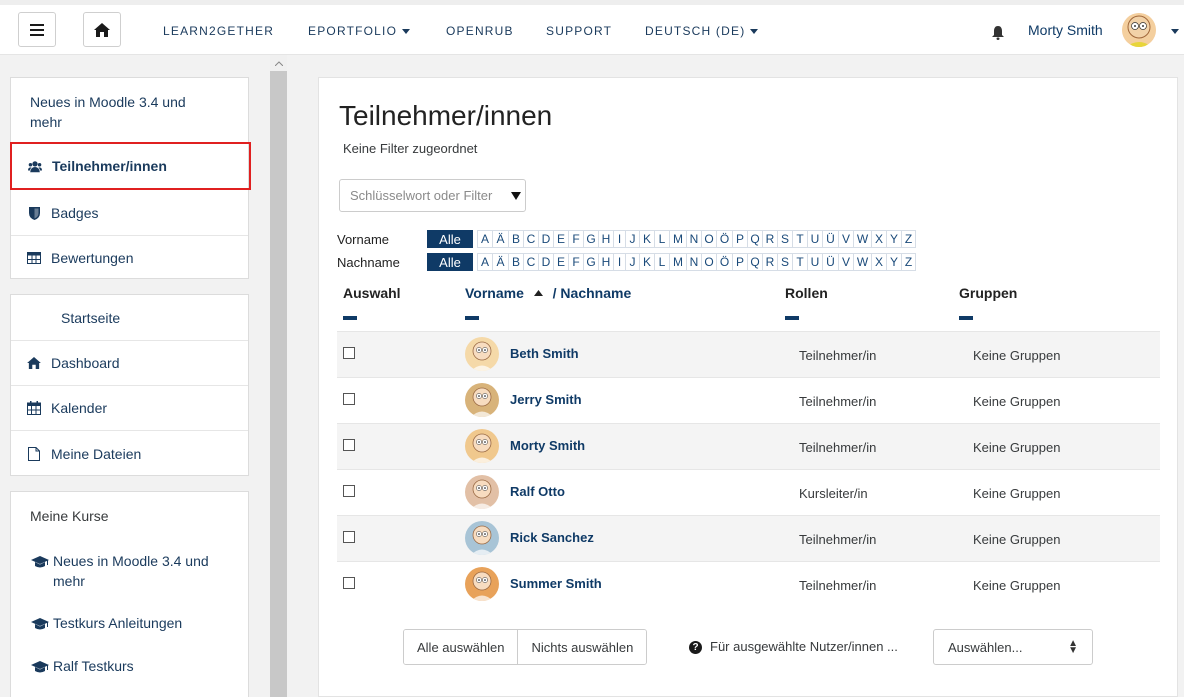 The width and height of the screenshot is (1184, 697). What do you see at coordinates (579, 31) in the screenshot?
I see `nav-support: SUPPORT` at bounding box center [579, 31].